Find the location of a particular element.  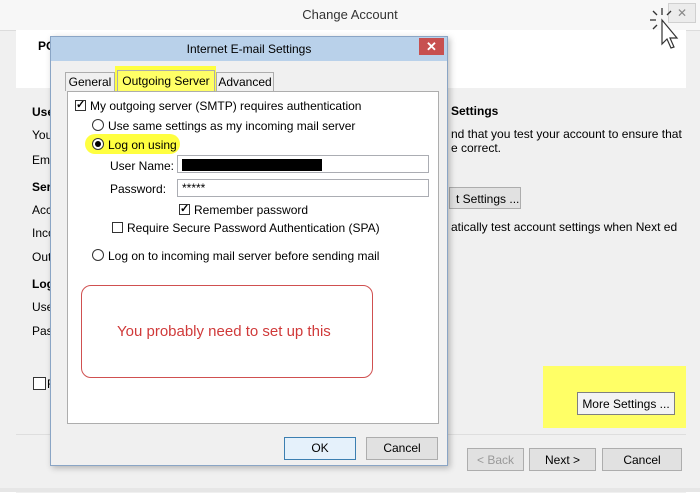

change-account-cancel-button: Cancel is located at coordinates (642, 459).